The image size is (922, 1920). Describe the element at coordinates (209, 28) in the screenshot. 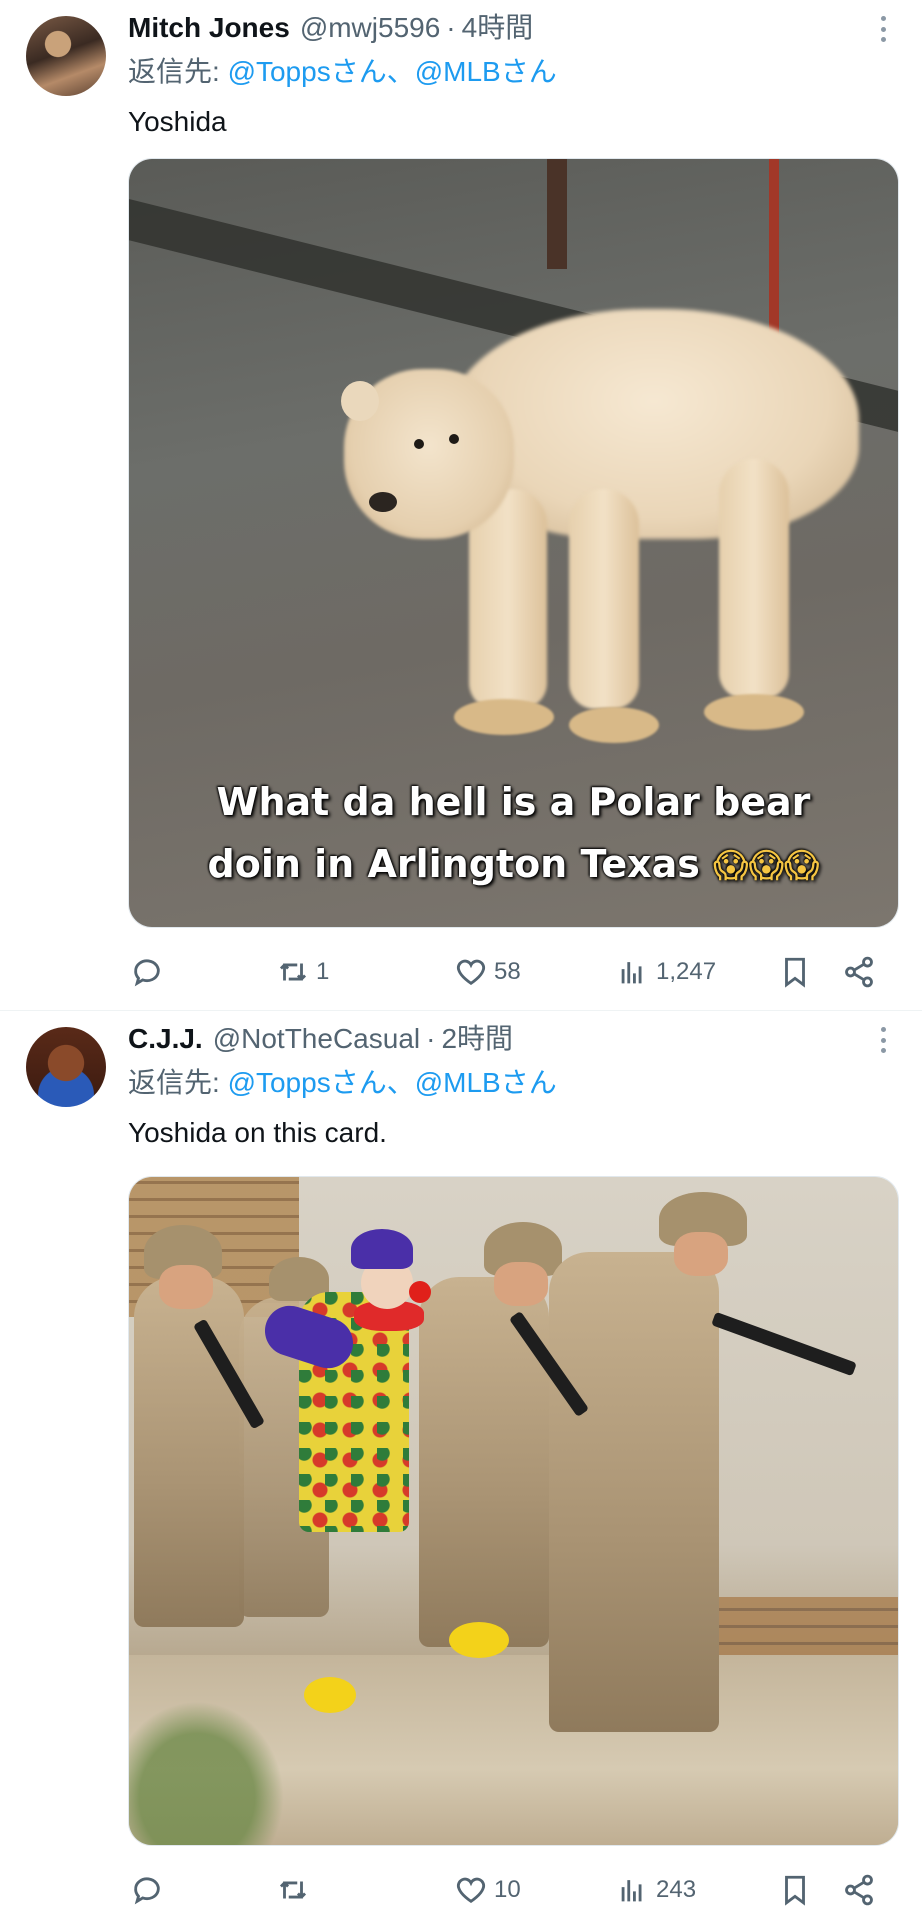

I see `author-name: Mitch Jones` at that location.